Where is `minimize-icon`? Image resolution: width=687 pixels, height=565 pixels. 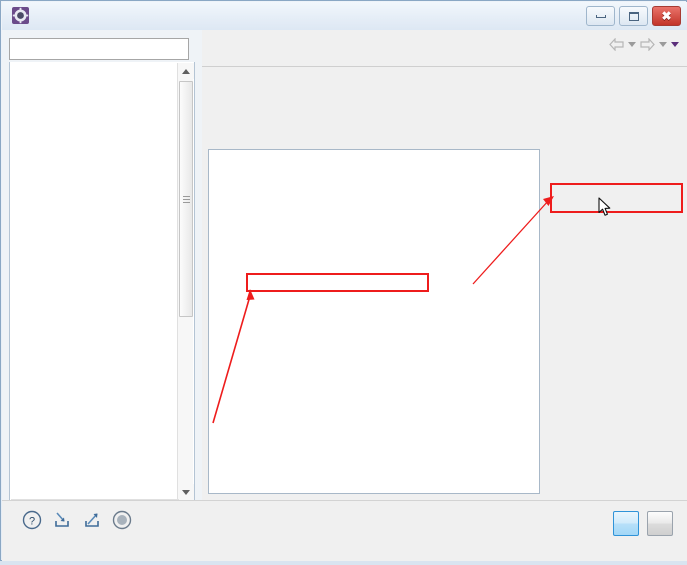
minimize-icon is located at coordinates (600, 16).